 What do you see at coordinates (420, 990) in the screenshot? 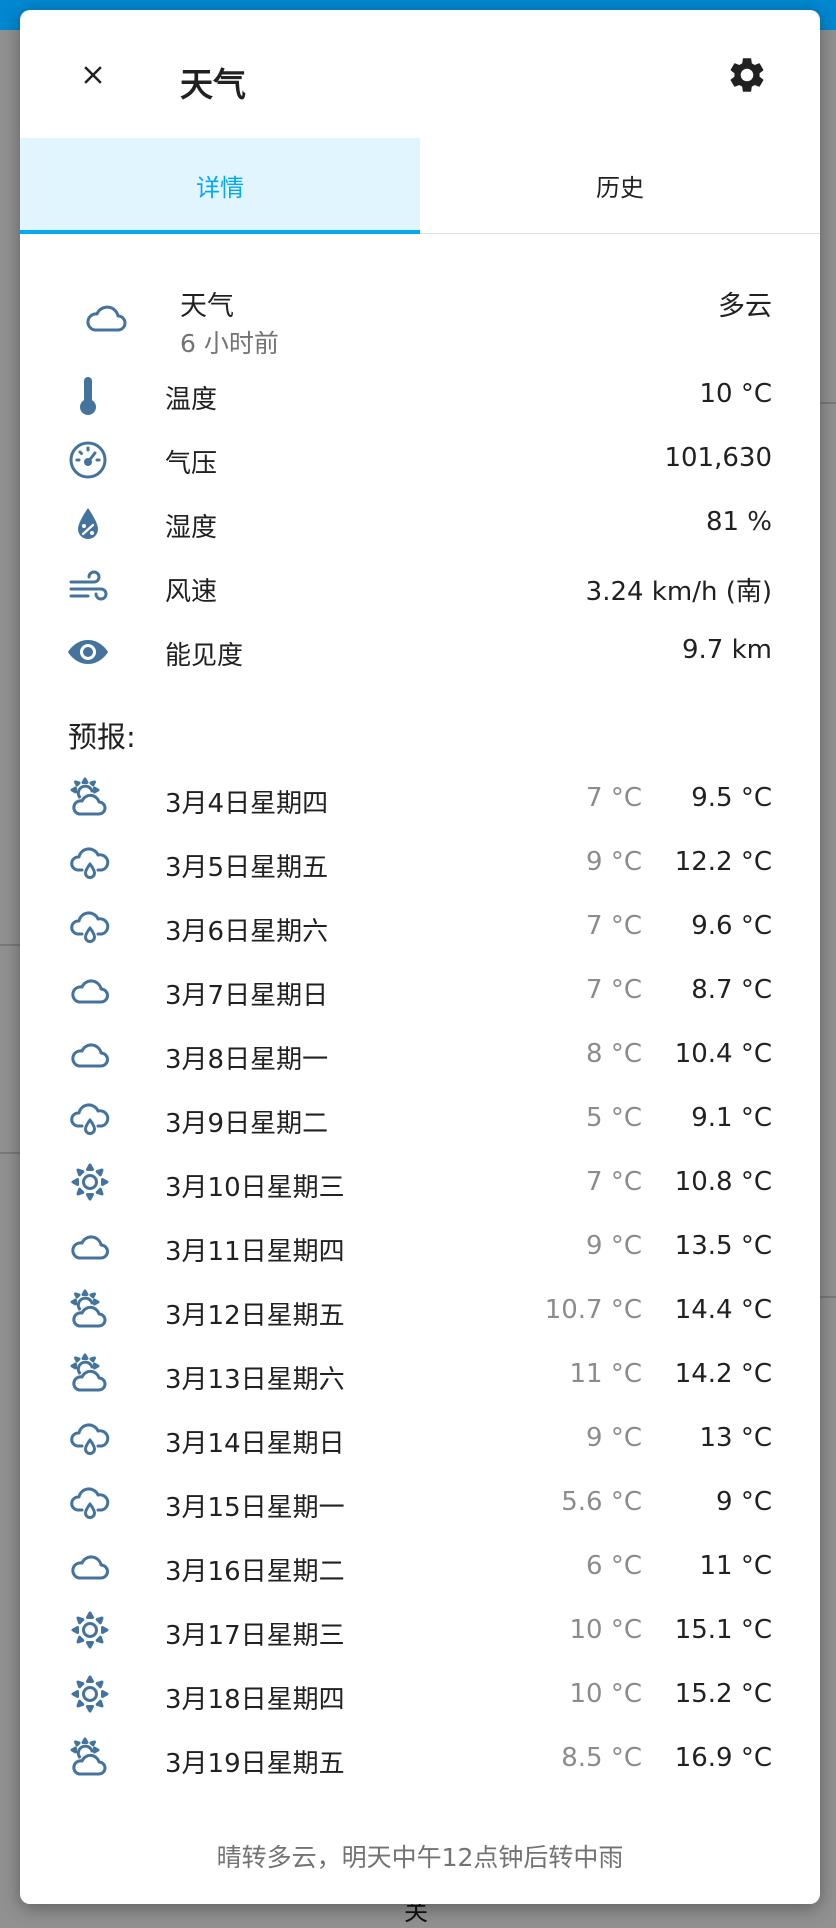
I see `forecast-row: 3月7日星期日 7 °C 8.7 °C` at bounding box center [420, 990].